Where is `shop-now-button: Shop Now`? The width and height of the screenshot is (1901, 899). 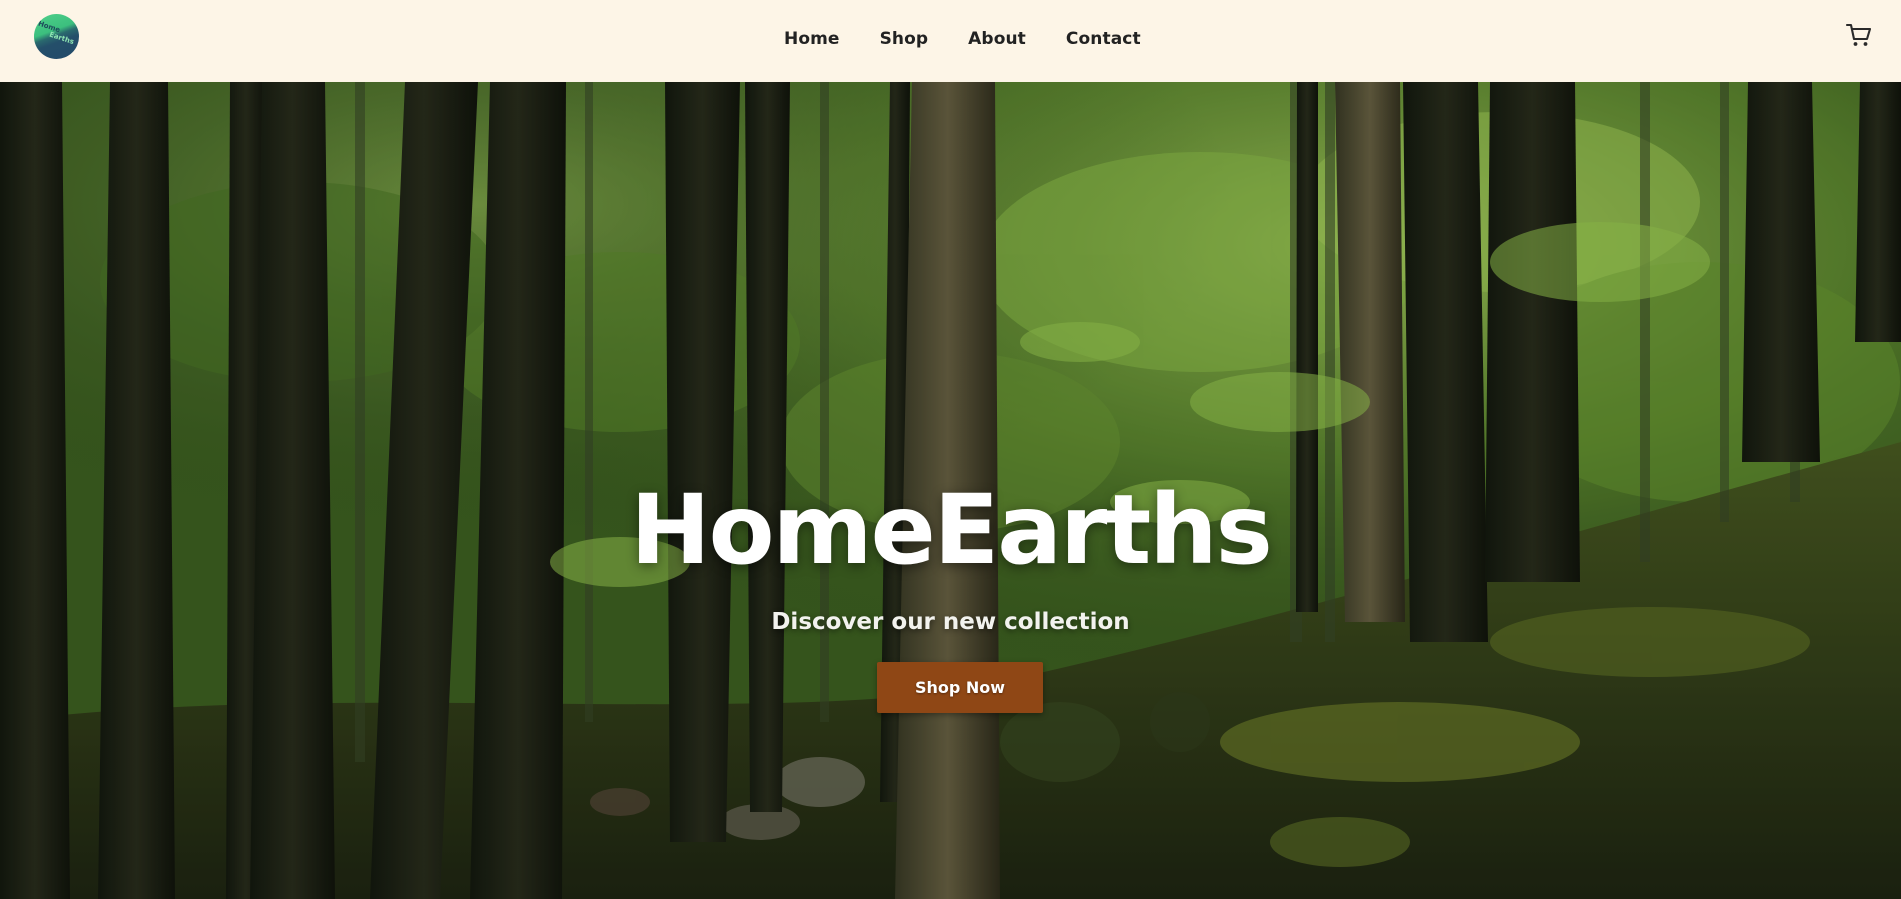
shop-now-button: Shop Now is located at coordinates (960, 687).